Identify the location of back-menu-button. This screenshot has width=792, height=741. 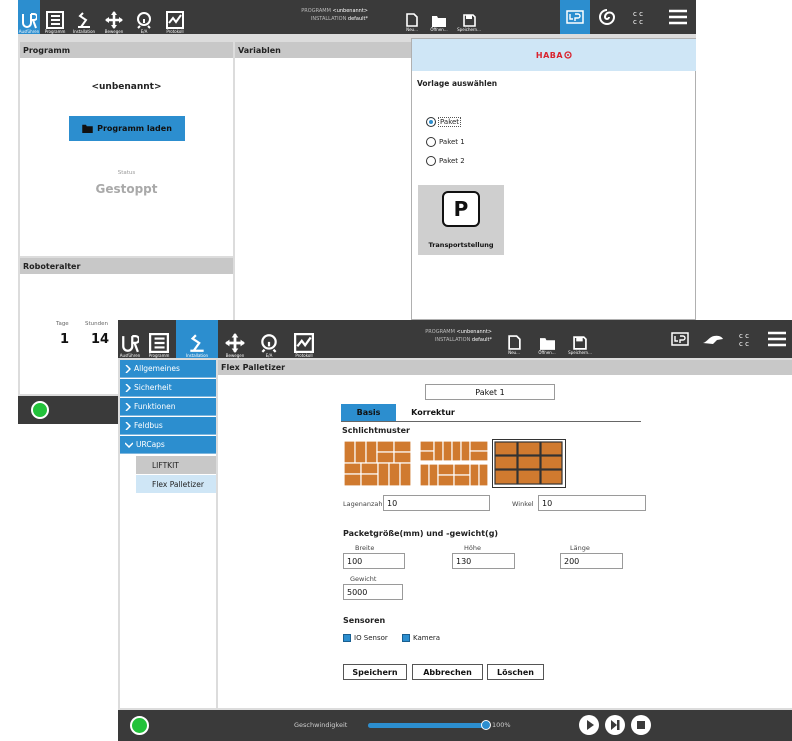
(678, 17).